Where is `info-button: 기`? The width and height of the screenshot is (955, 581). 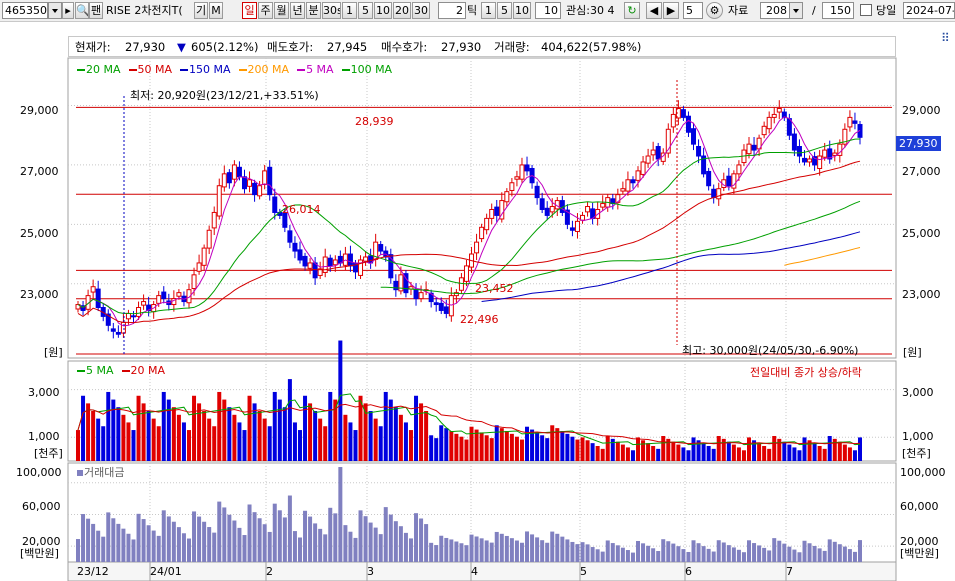 info-button: 기 is located at coordinates (201, 10).